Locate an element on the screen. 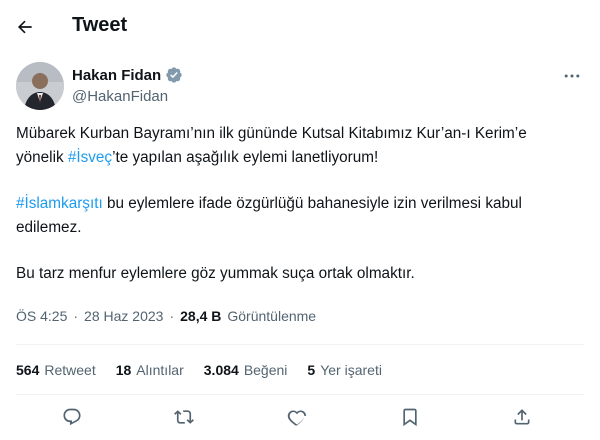 The width and height of the screenshot is (600, 440). retweets-count: 564 is located at coordinates (28, 370).